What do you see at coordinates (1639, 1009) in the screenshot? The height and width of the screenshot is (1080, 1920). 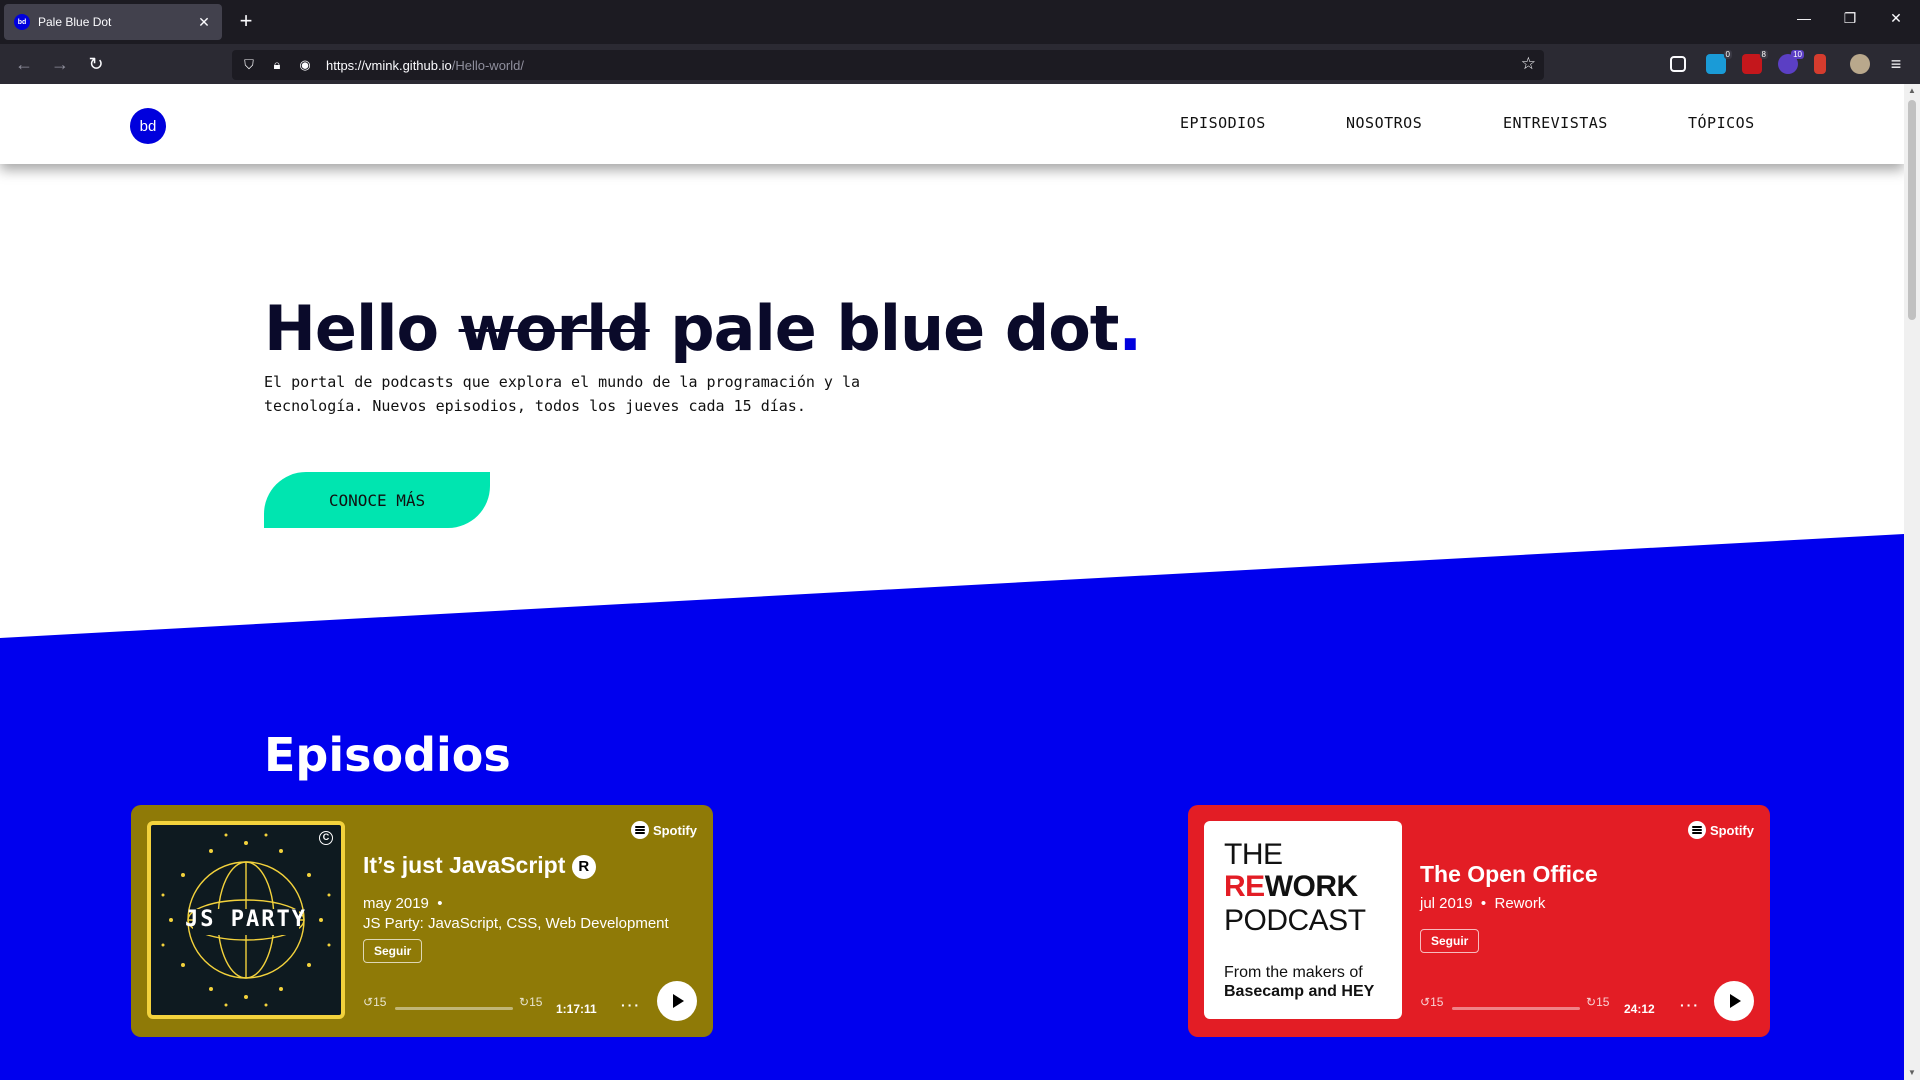 I see `duration: 24:12` at bounding box center [1639, 1009].